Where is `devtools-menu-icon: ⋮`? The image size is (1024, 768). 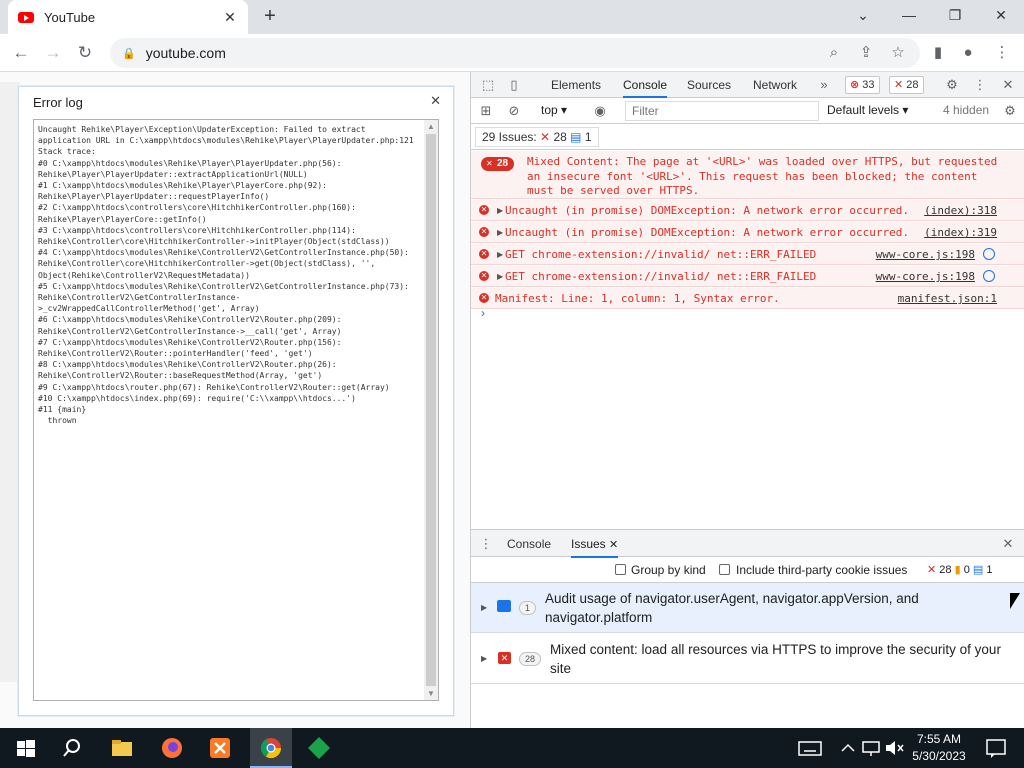
devtools-menu-icon: ⋮ is located at coordinates (980, 85).